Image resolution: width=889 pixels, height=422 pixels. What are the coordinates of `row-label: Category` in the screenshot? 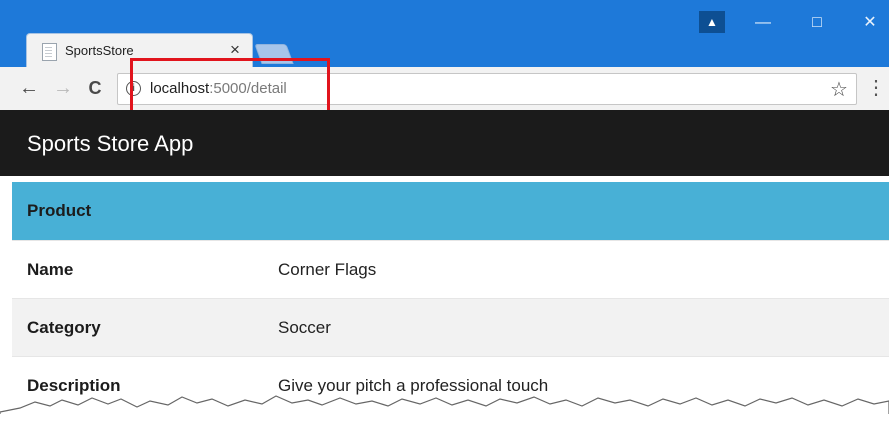 It's located at (64, 327).